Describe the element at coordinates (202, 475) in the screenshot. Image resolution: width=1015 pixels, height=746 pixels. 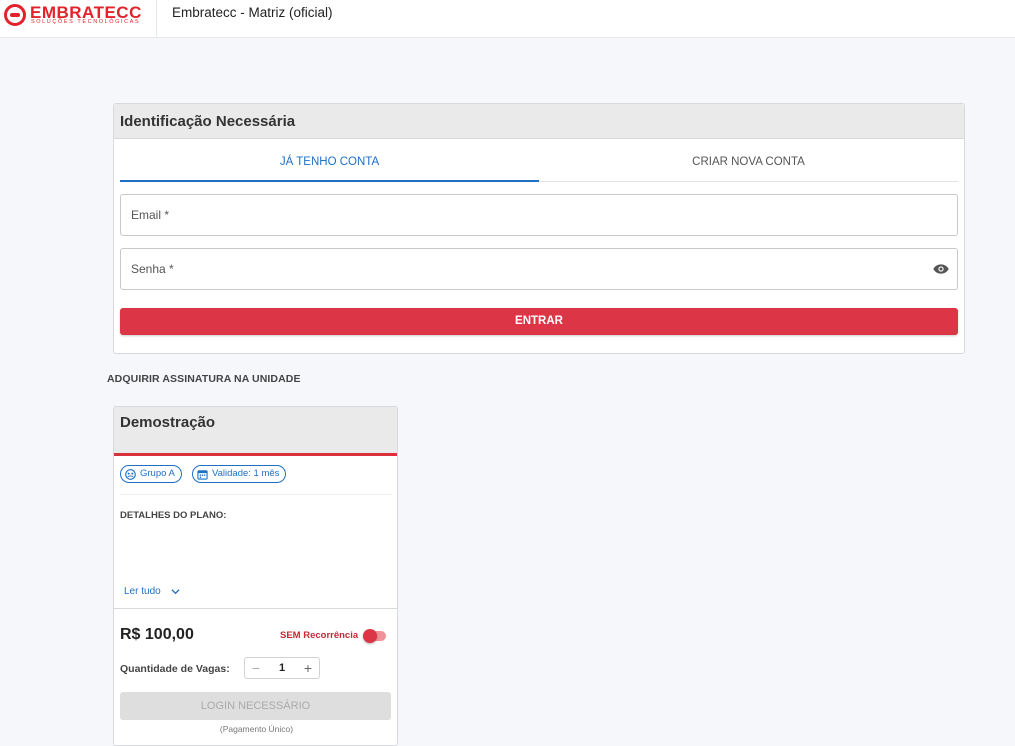
I see `calendar-icon` at that location.